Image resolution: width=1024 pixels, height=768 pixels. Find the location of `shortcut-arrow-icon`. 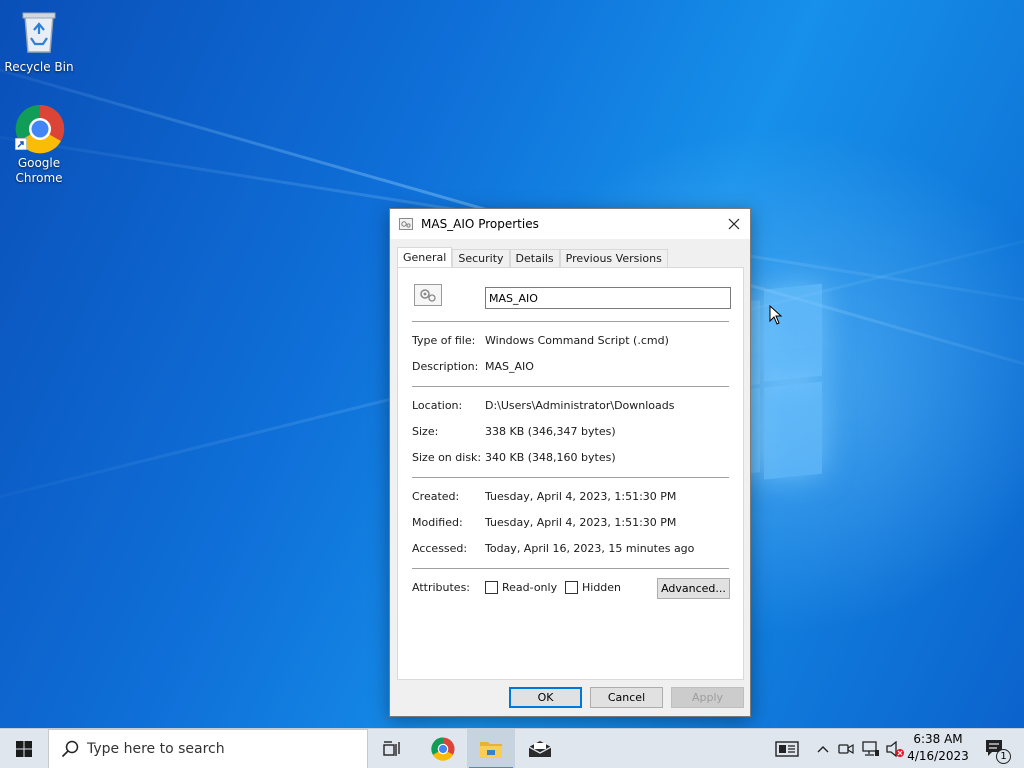

shortcut-arrow-icon is located at coordinates (21, 144).